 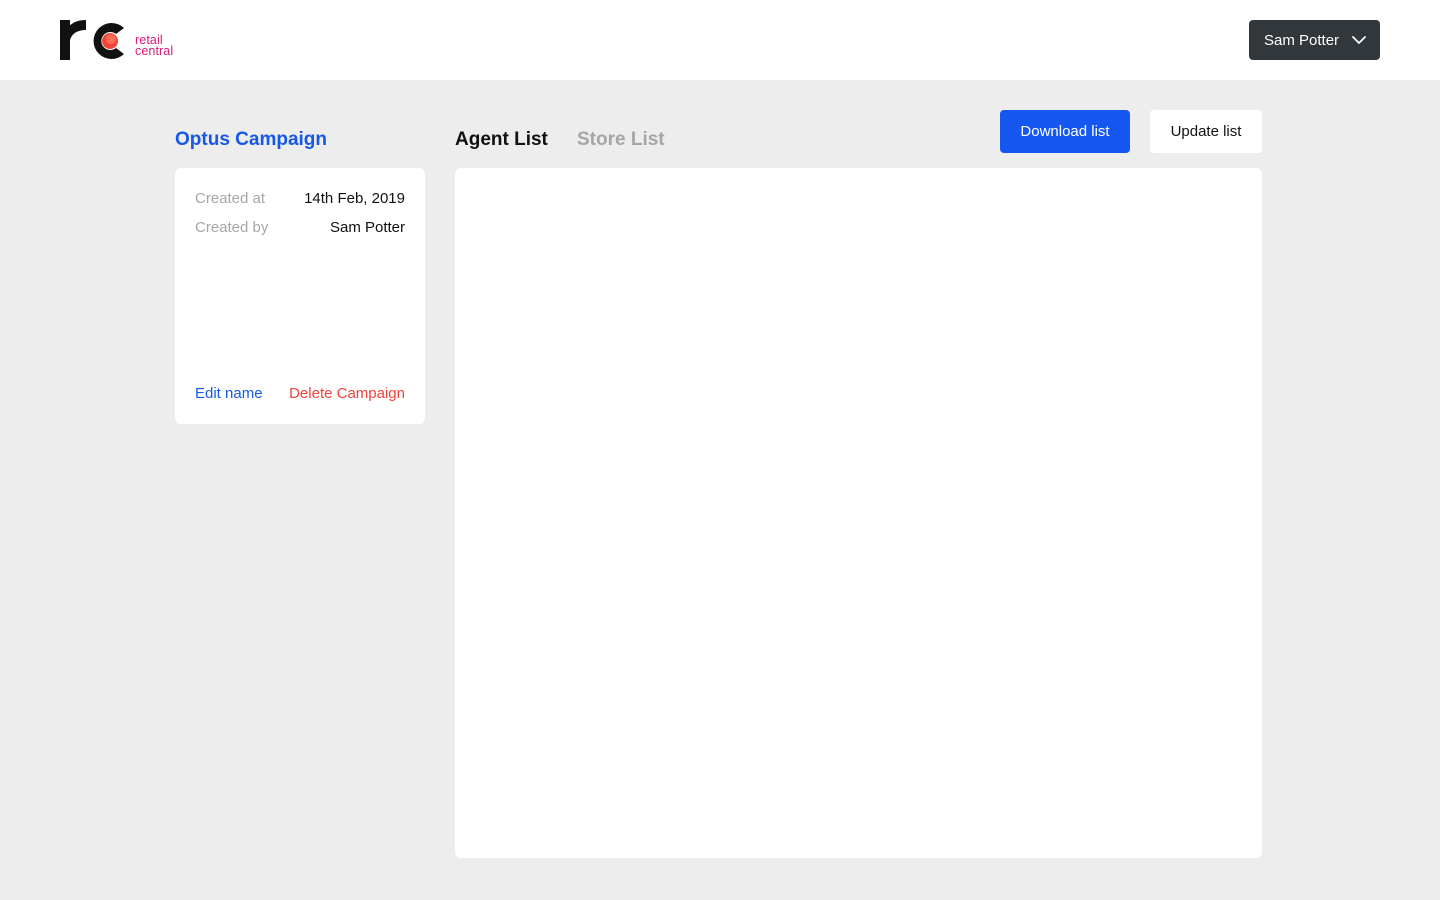 What do you see at coordinates (347, 393) in the screenshot?
I see `delete-campaign-link: Delete Campaign` at bounding box center [347, 393].